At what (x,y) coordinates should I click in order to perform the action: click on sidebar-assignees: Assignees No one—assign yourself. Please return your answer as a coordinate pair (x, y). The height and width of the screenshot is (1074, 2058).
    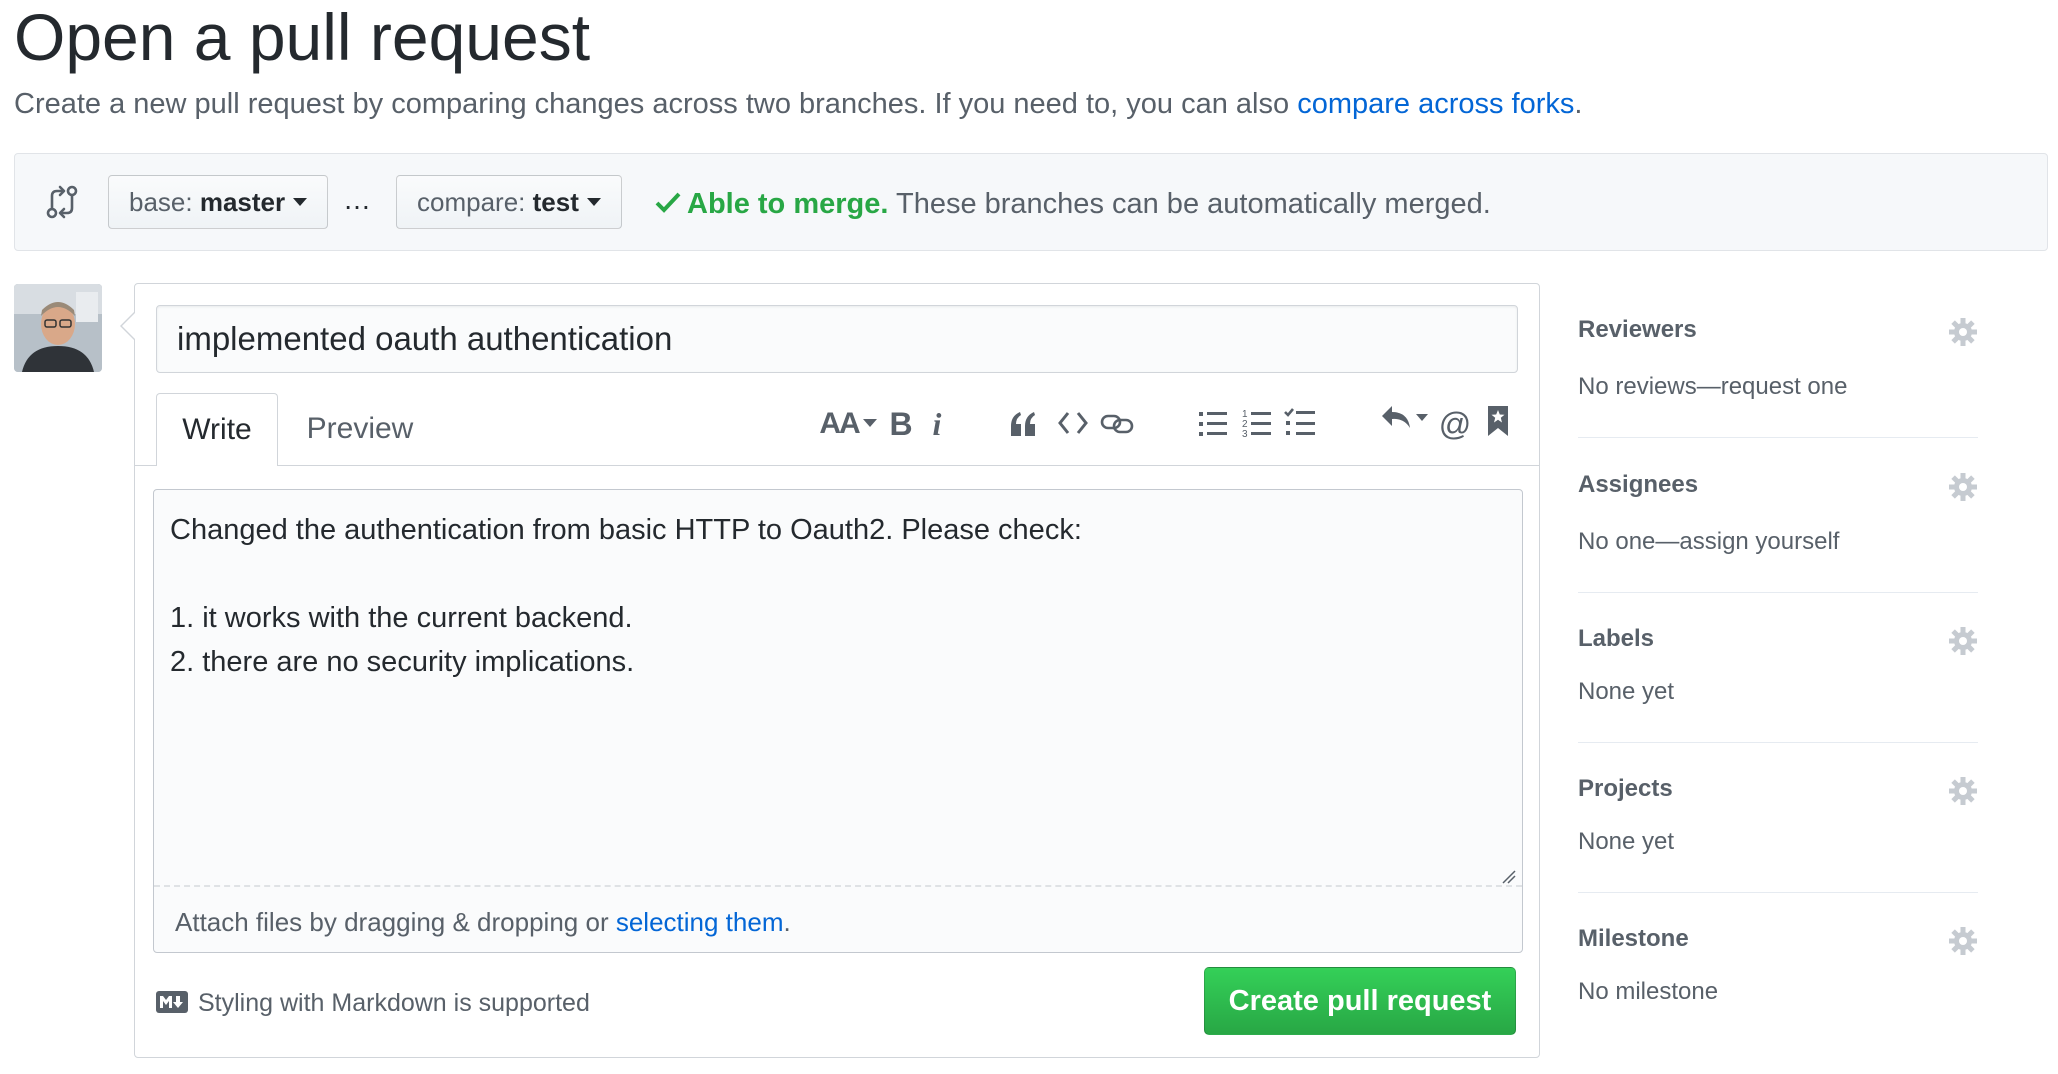
    Looking at the image, I should click on (1778, 530).